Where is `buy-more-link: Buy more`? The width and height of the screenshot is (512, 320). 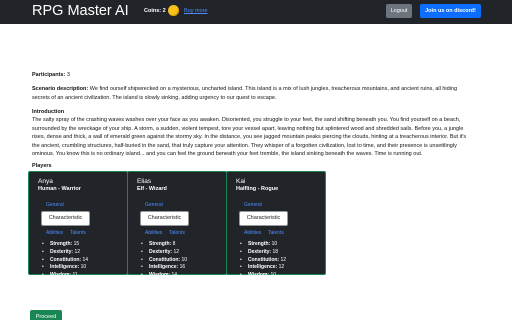
buy-more-link: Buy more is located at coordinates (196, 11).